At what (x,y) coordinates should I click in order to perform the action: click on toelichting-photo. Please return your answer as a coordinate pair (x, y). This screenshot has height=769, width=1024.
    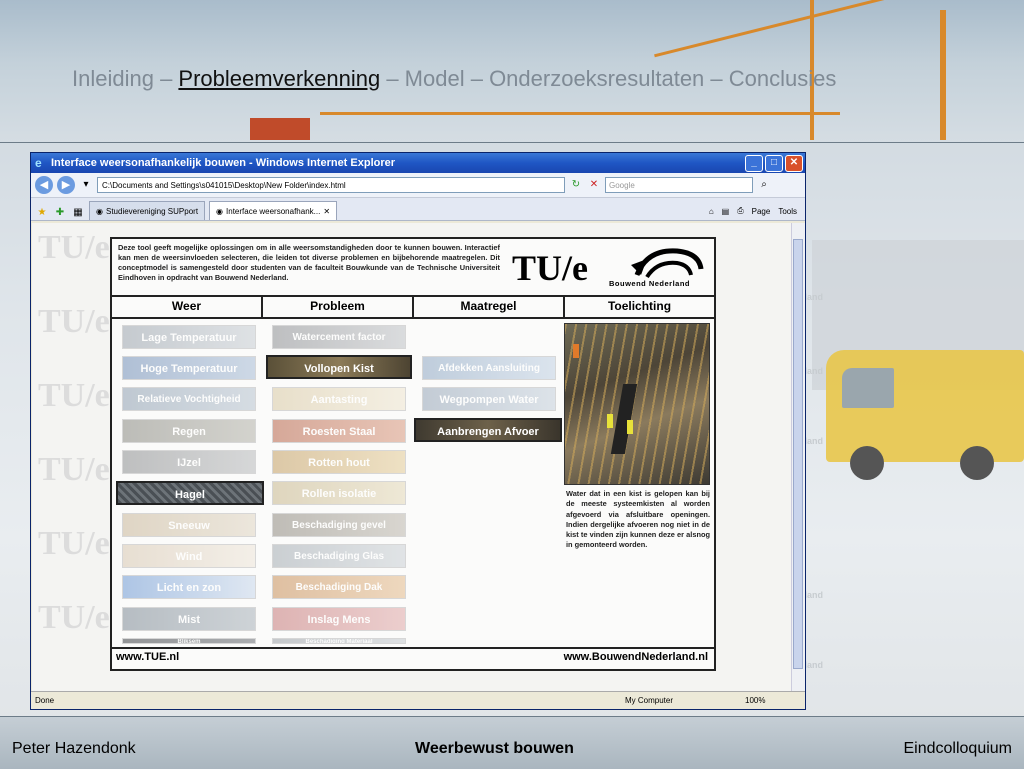
    Looking at the image, I should click on (637, 404).